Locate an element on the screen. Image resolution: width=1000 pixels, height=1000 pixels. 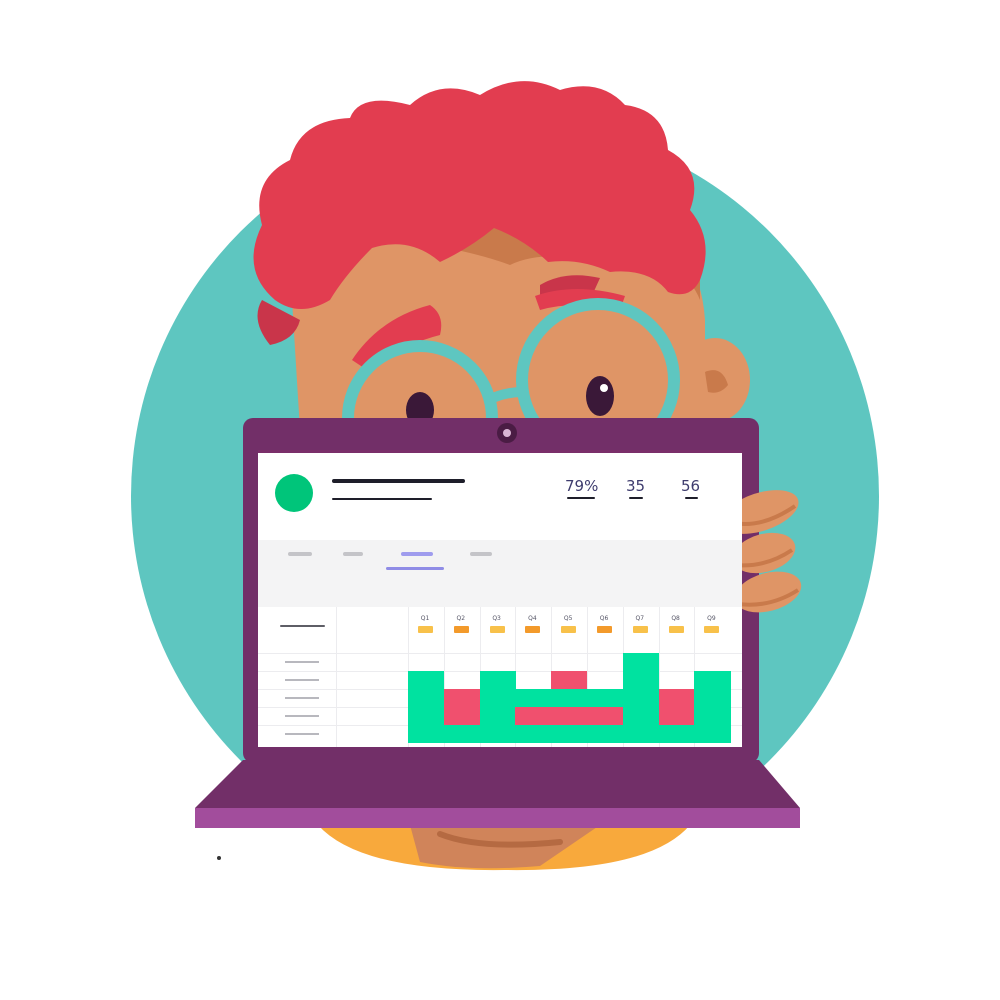
right-eye is located at coordinates (600, 396).